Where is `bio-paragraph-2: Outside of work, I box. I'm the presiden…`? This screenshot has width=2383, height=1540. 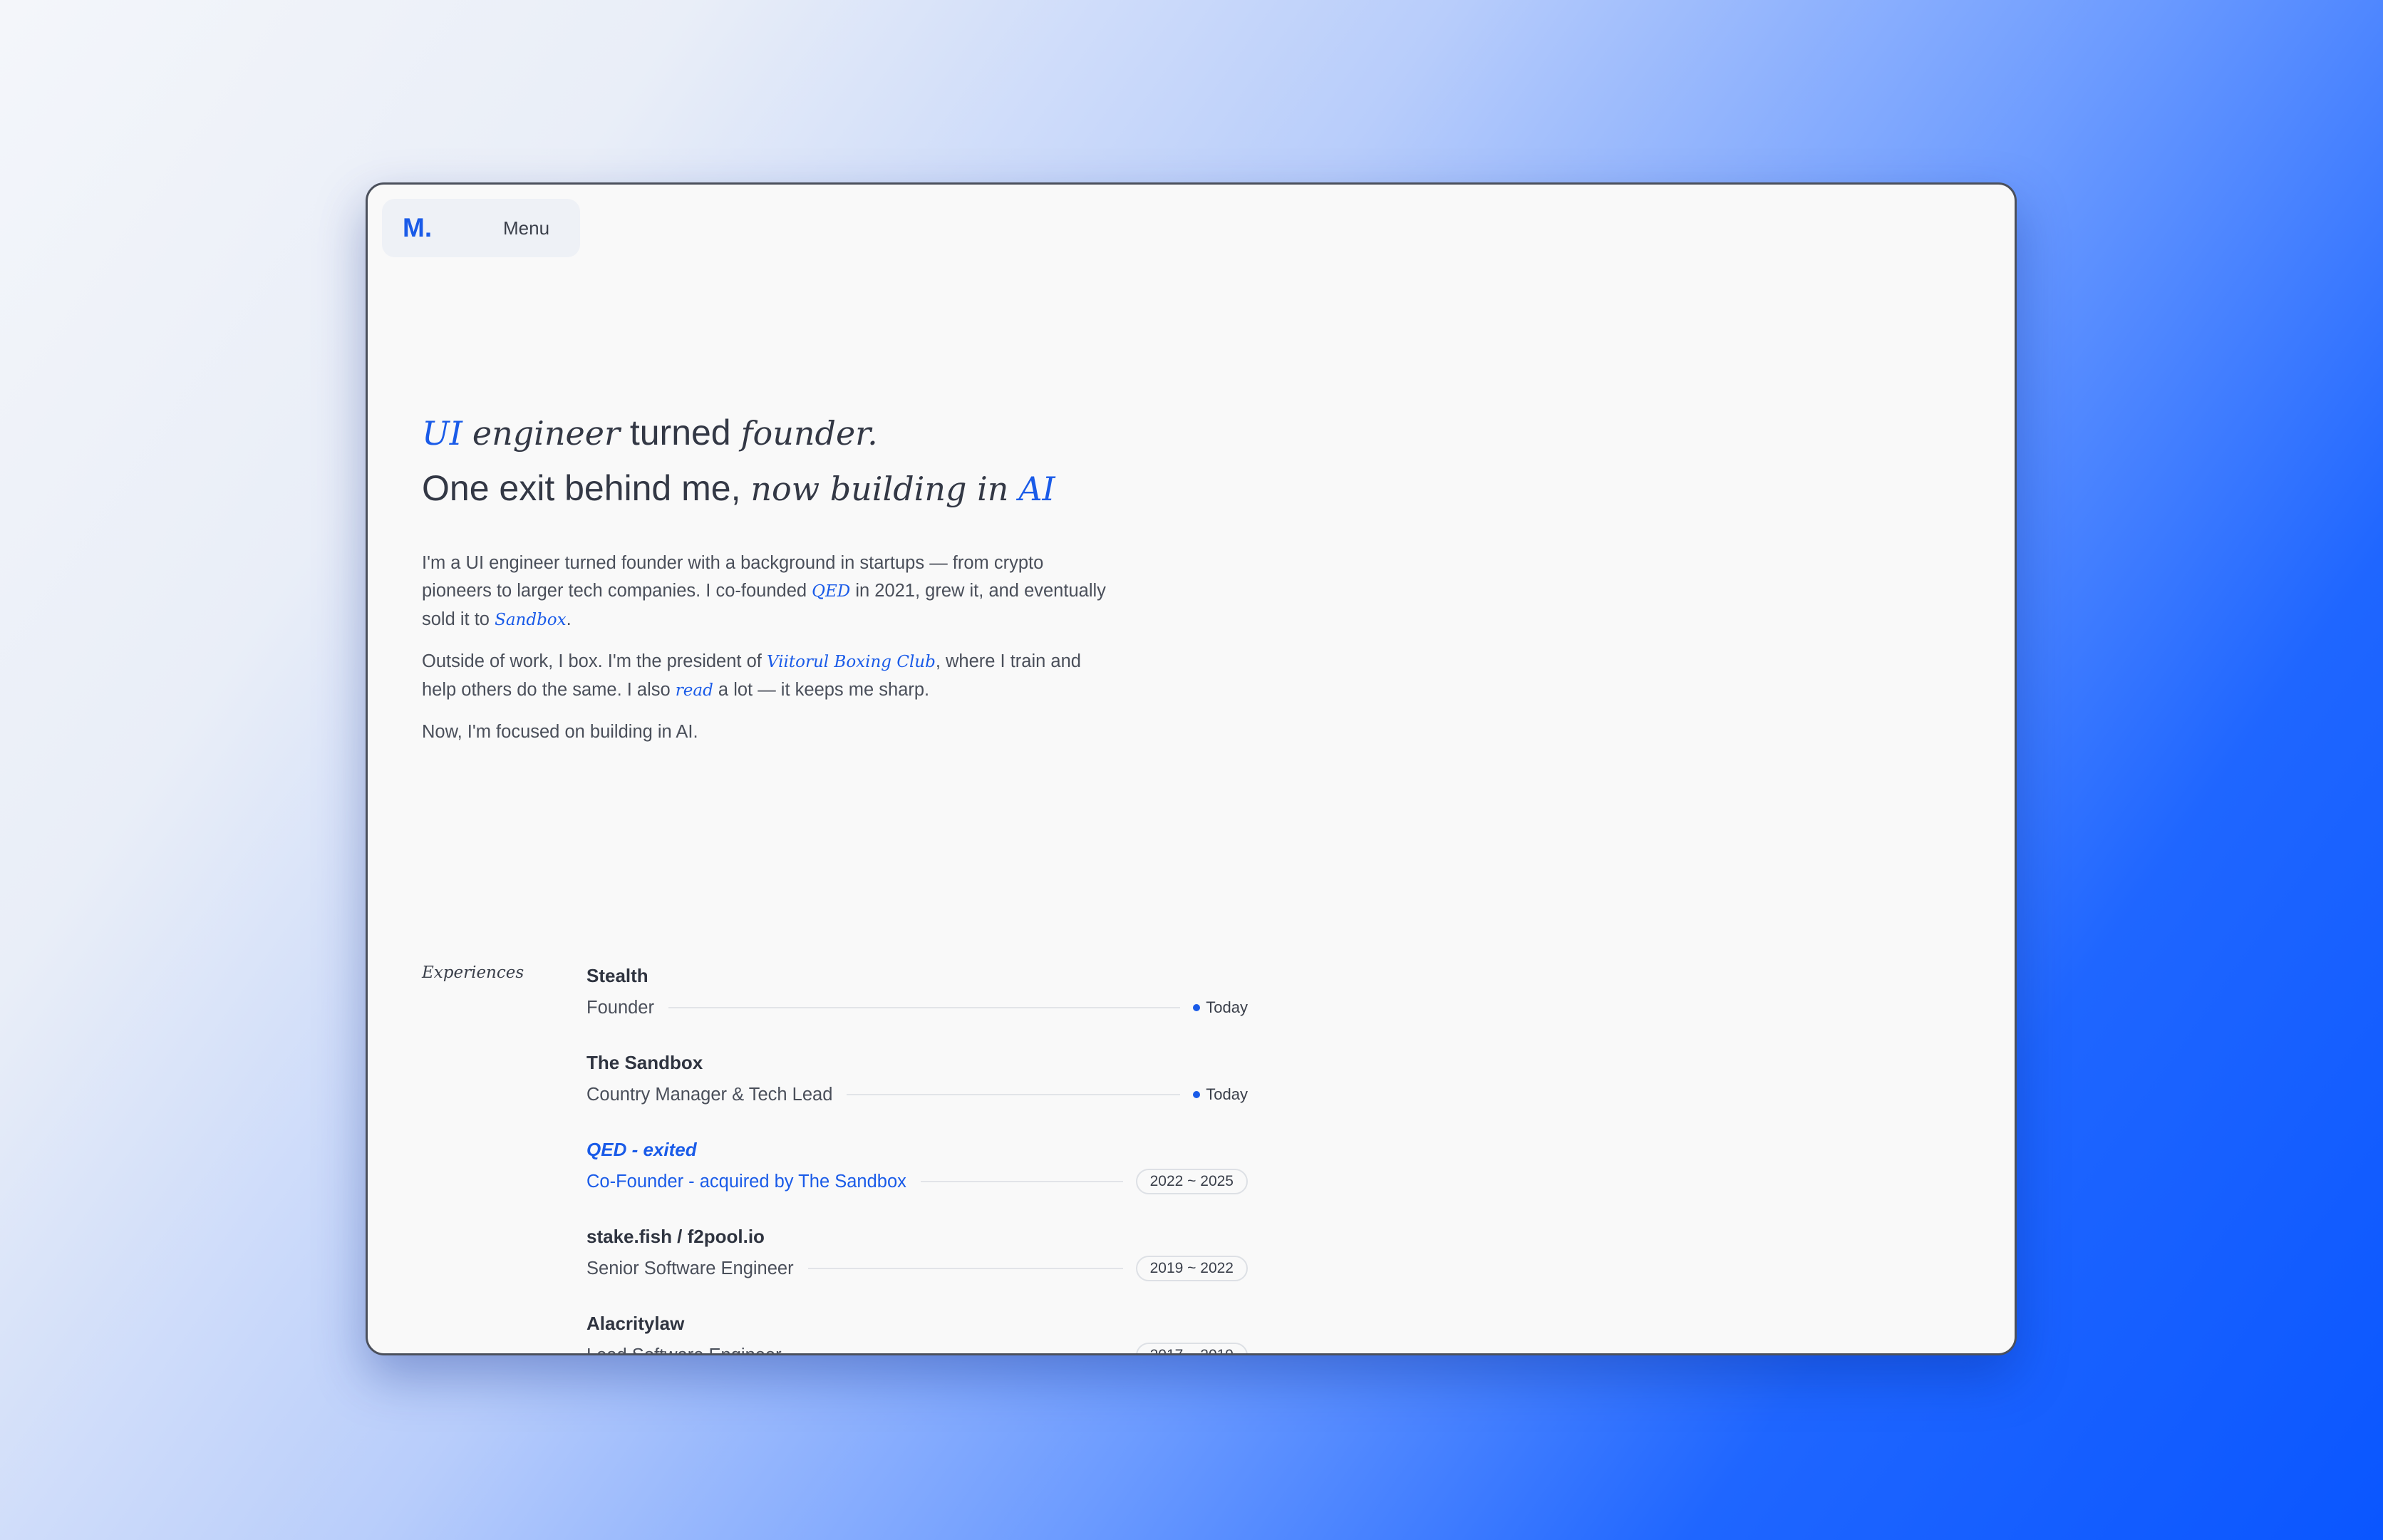
bio-paragraph-2: Outside of work, I box. I'm the presiden… is located at coordinates (764, 676).